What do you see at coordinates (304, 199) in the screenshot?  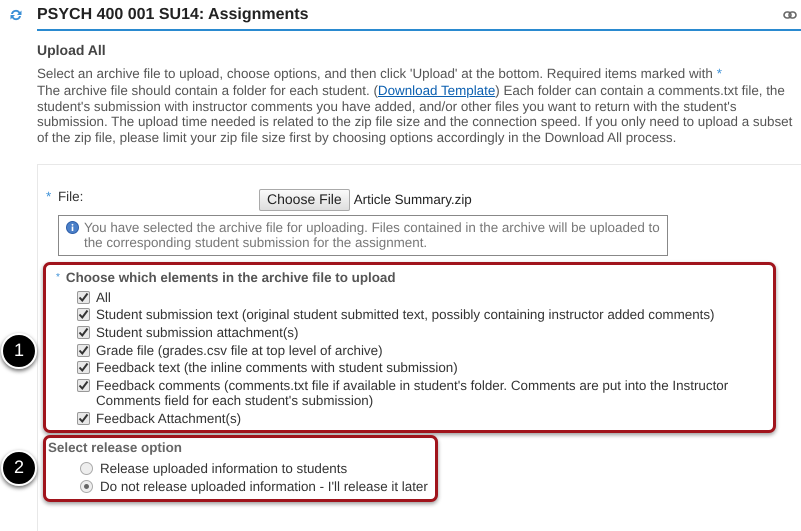 I see `choose-file-button: Choose File` at bounding box center [304, 199].